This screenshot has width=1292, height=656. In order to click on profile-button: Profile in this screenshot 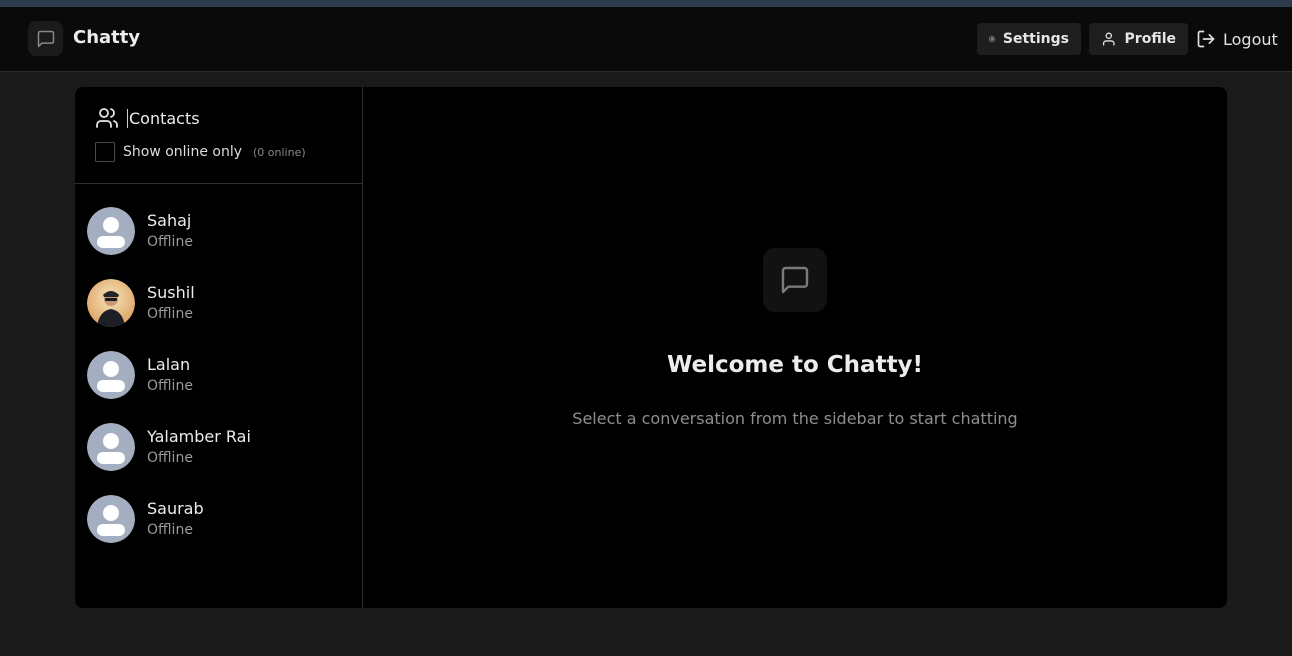, I will do `click(1138, 39)`.